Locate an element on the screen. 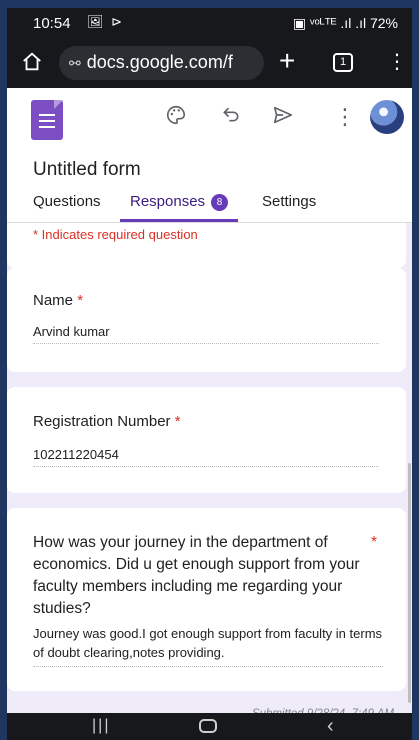 This screenshot has width=419, height=740. site-settings-icon: ⚯ is located at coordinates (75, 63).